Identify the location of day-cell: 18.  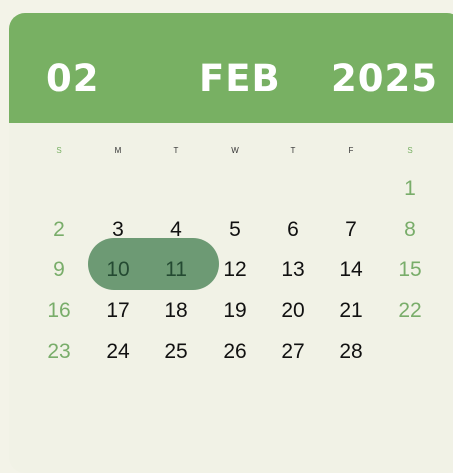
(176, 311).